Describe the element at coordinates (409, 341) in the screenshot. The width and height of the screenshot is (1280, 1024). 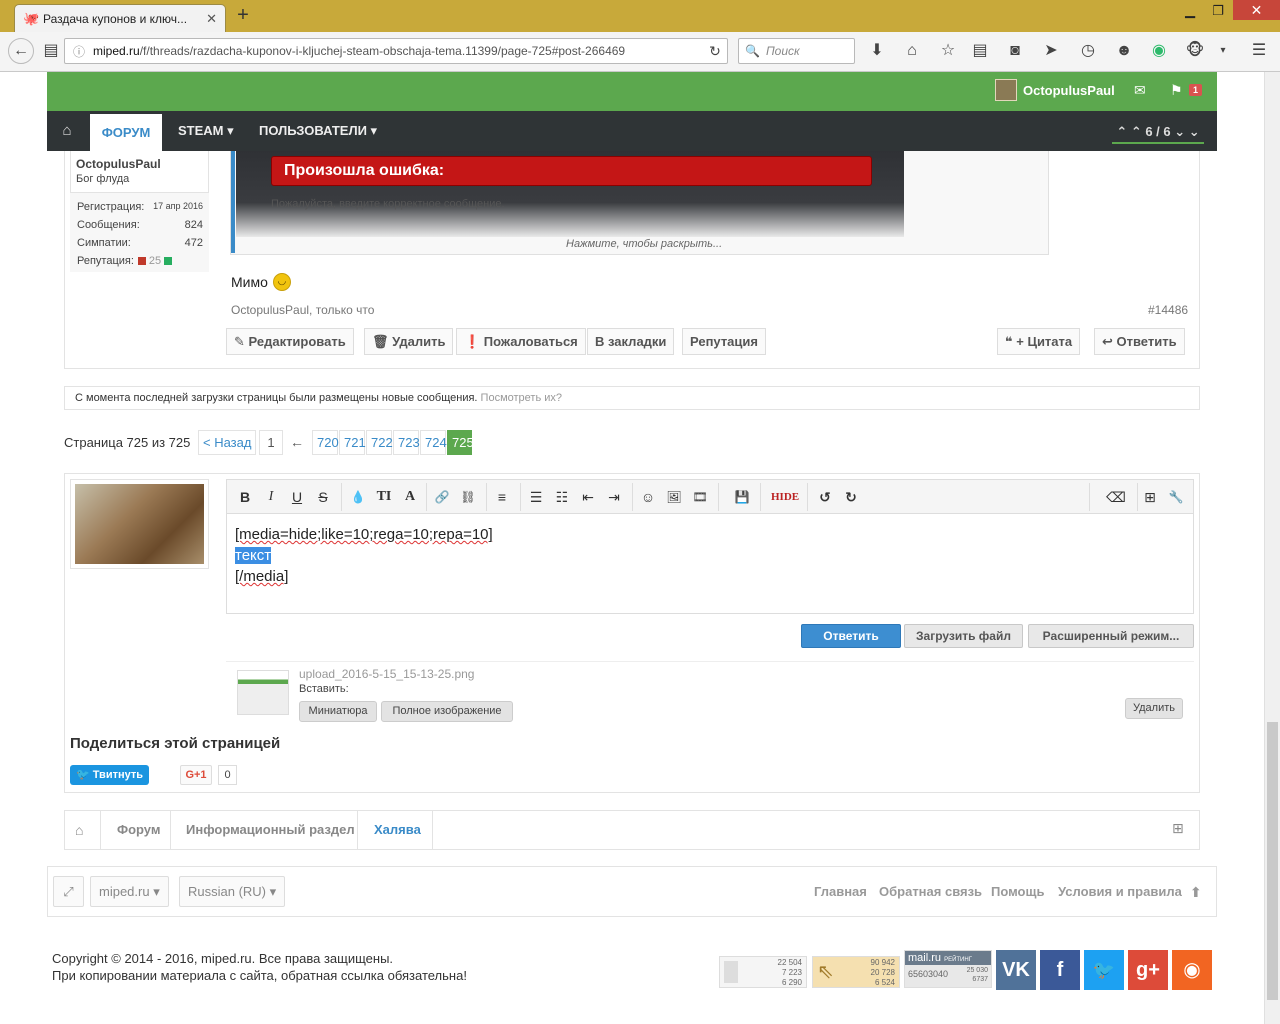
I see `delete-button: 🗑 Удалить` at that location.